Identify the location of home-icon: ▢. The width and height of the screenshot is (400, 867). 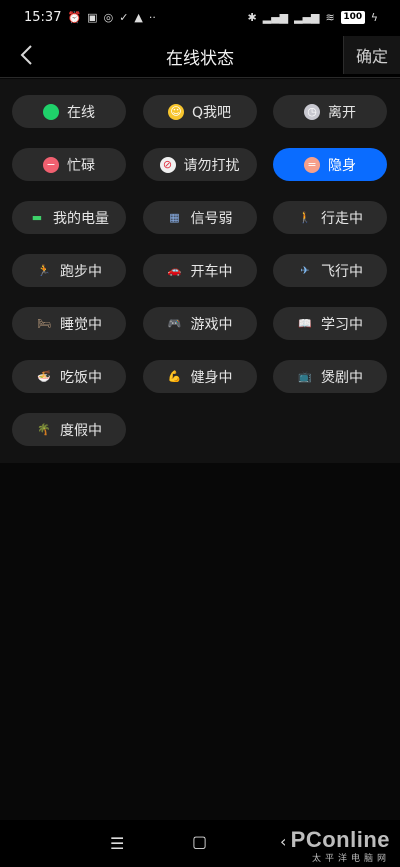
(199, 841).